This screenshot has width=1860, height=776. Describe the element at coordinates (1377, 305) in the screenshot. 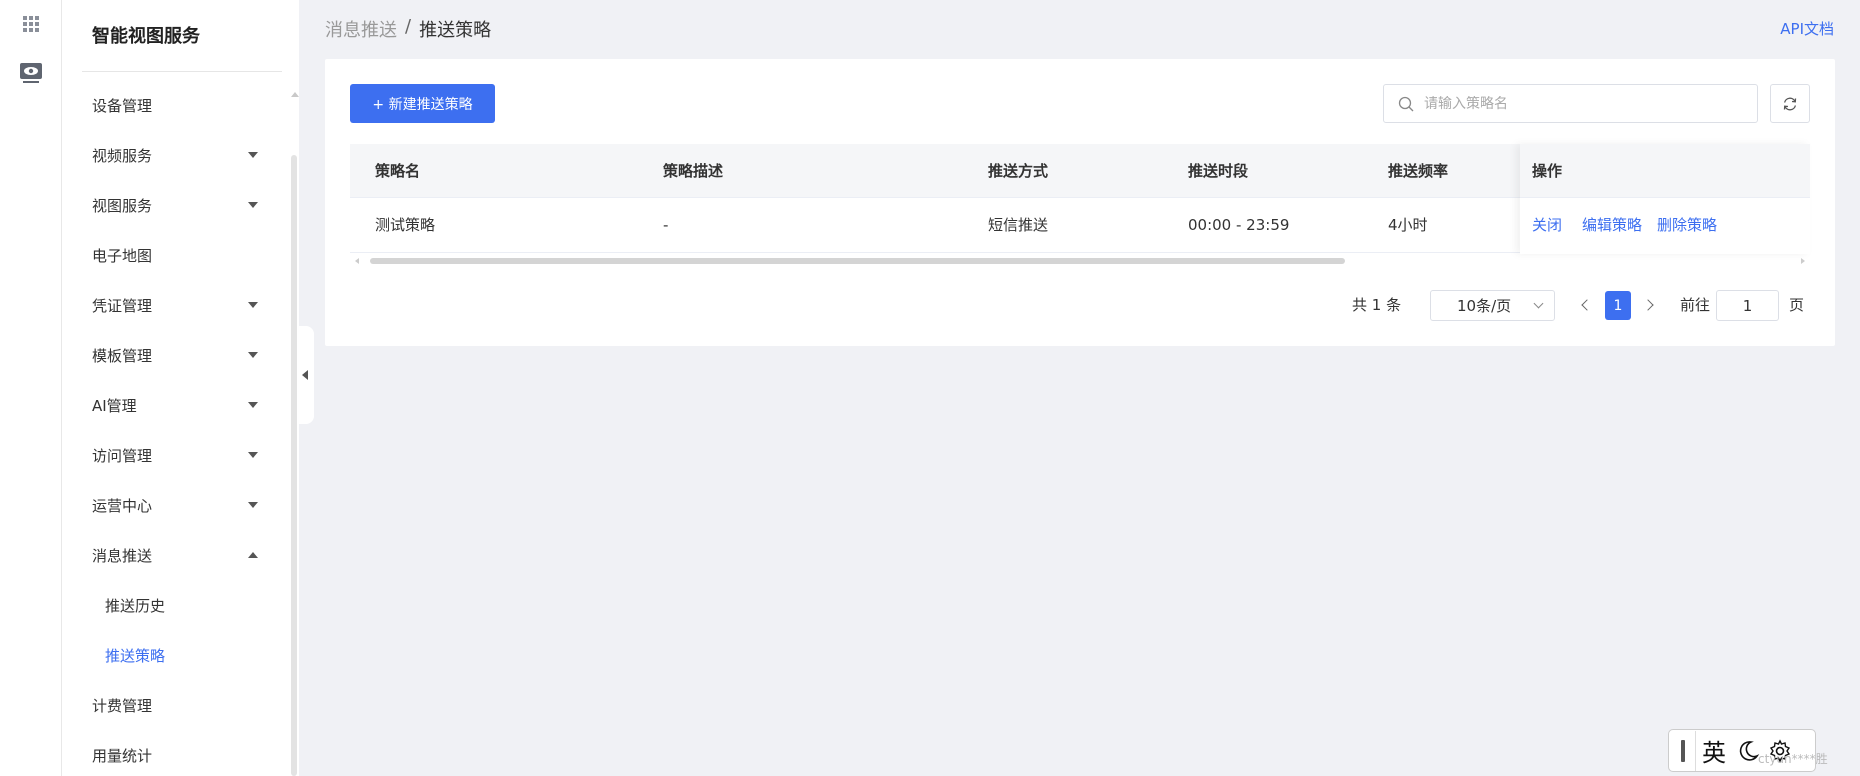

I see `pagination-total: 共 1 条` at that location.